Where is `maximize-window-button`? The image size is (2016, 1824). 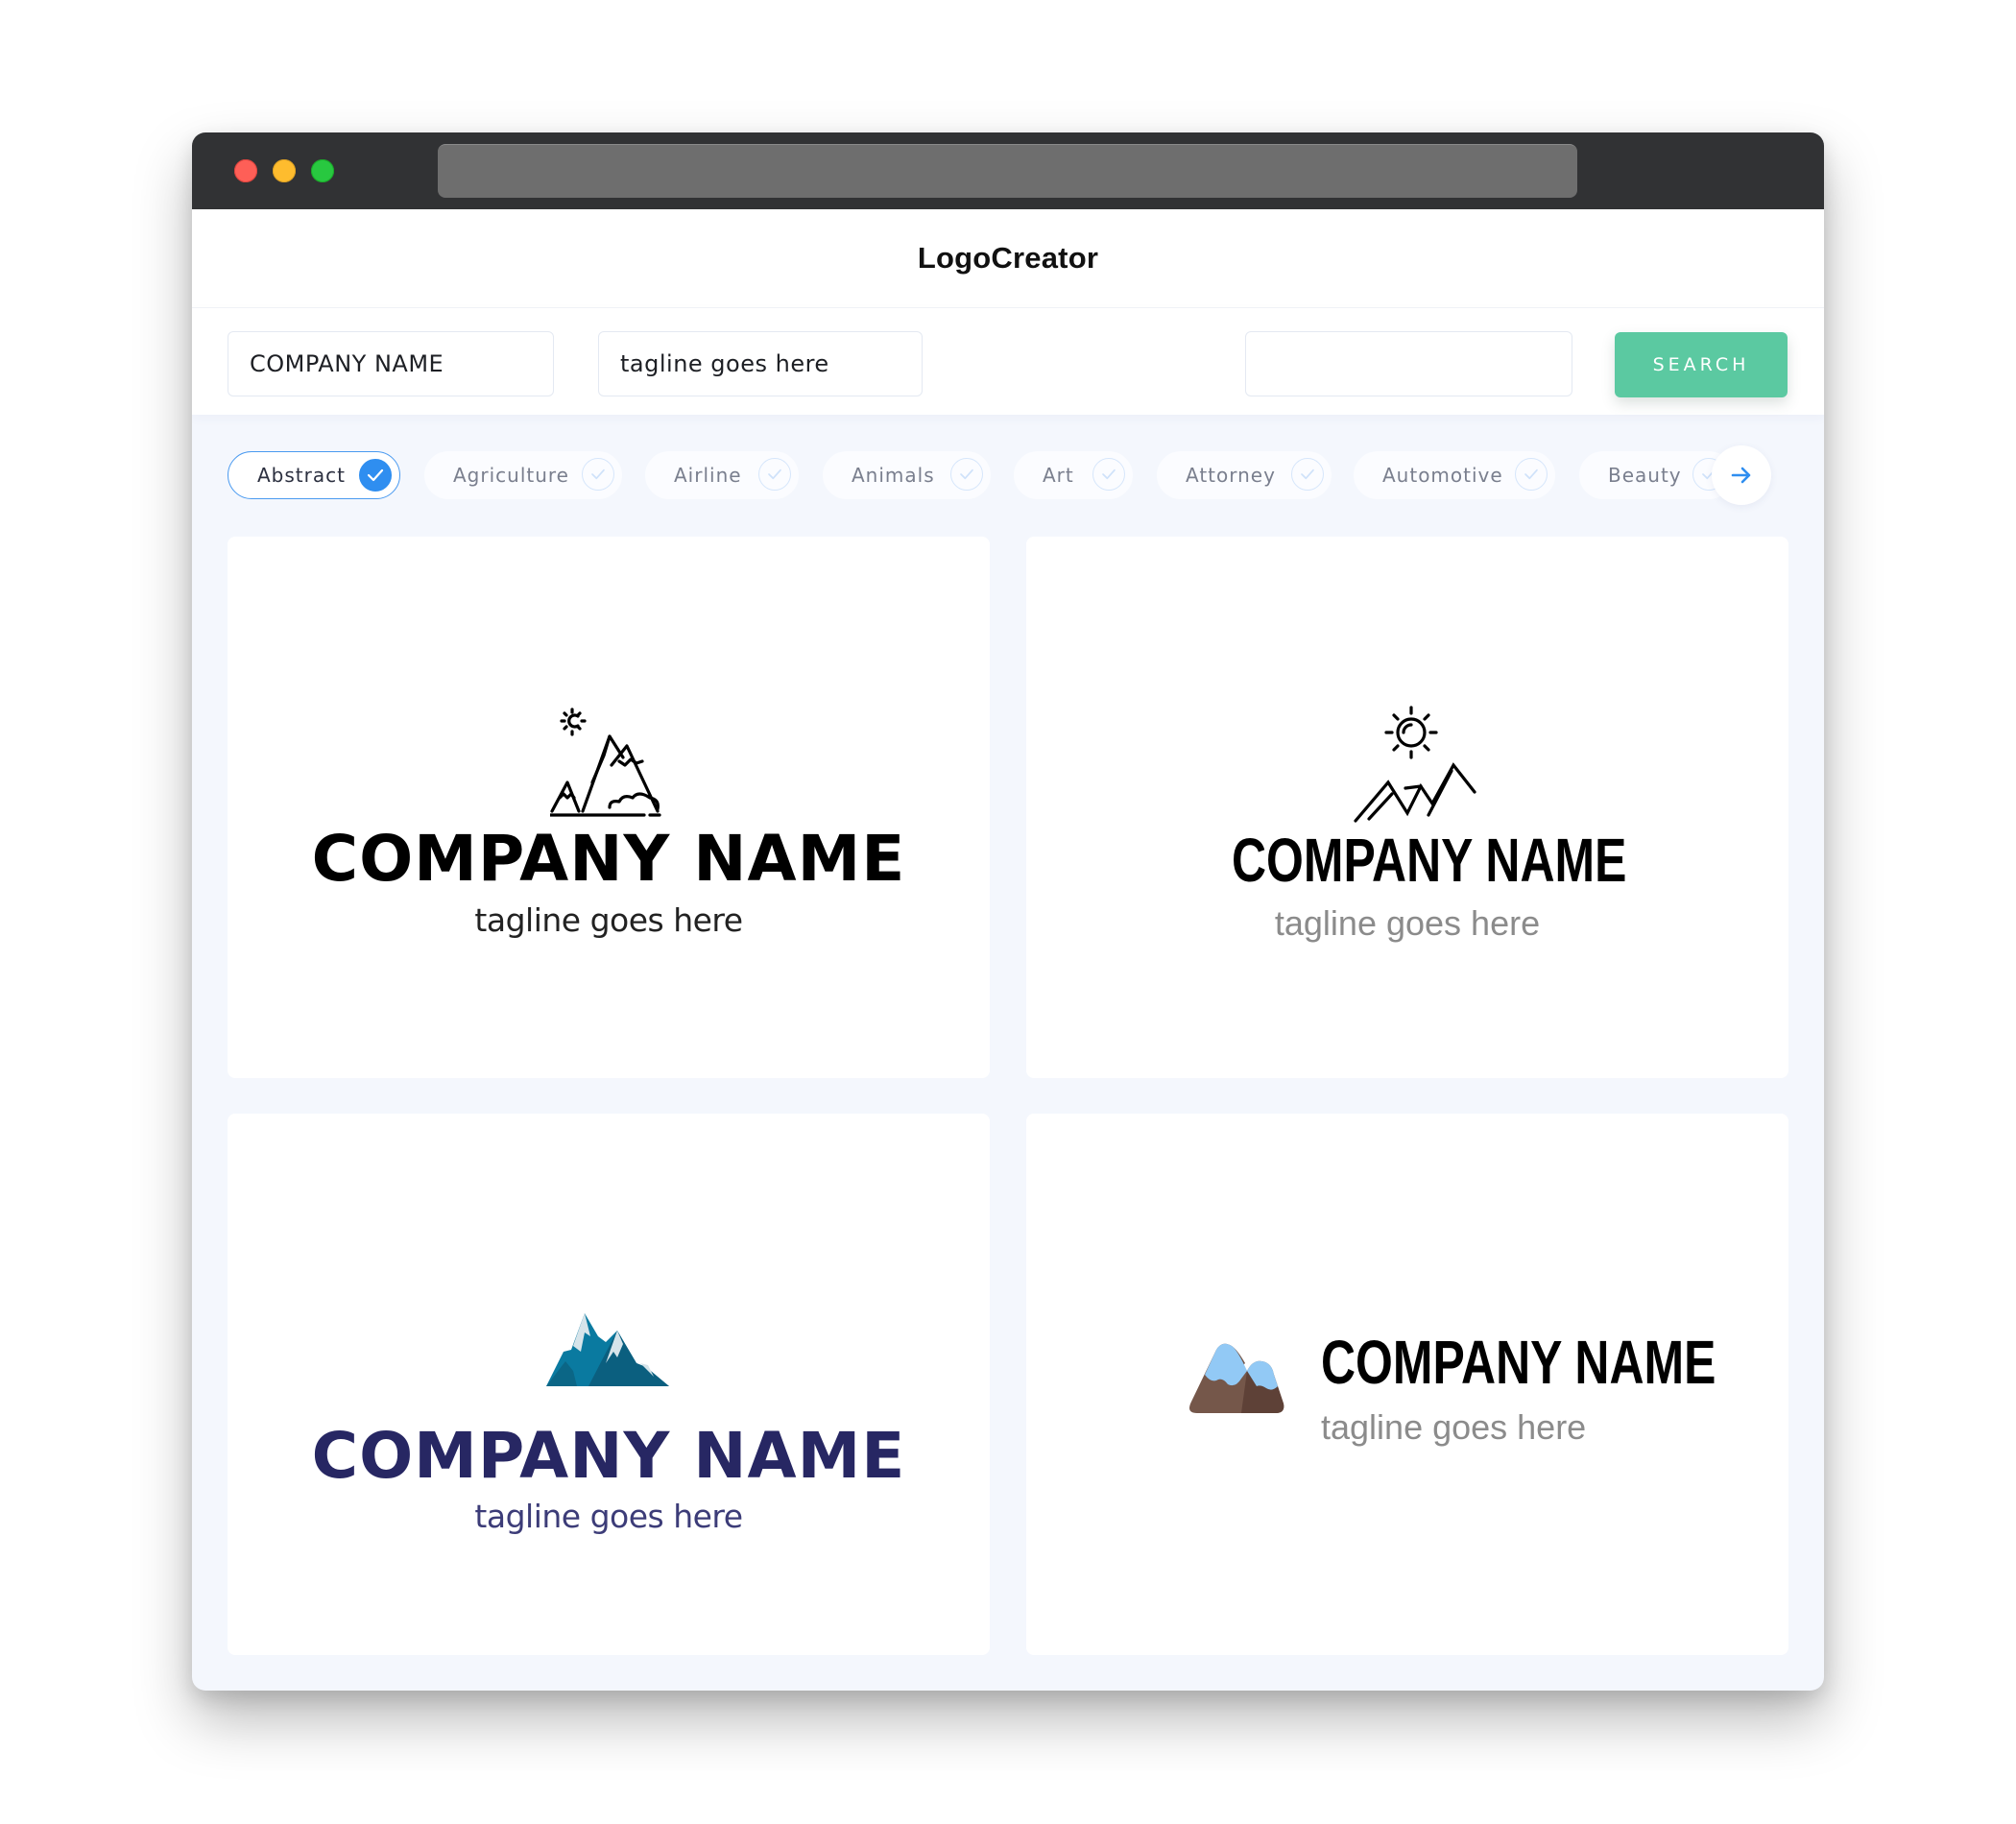 maximize-window-button is located at coordinates (322, 170).